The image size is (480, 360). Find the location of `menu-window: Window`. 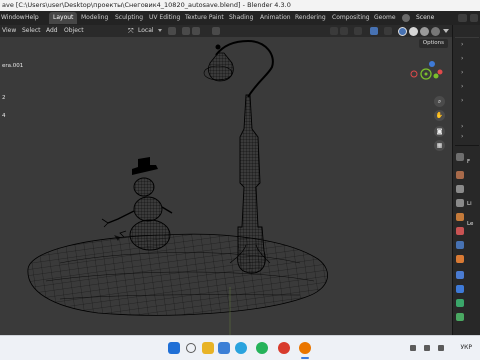

menu-window: Window is located at coordinates (13, 18).